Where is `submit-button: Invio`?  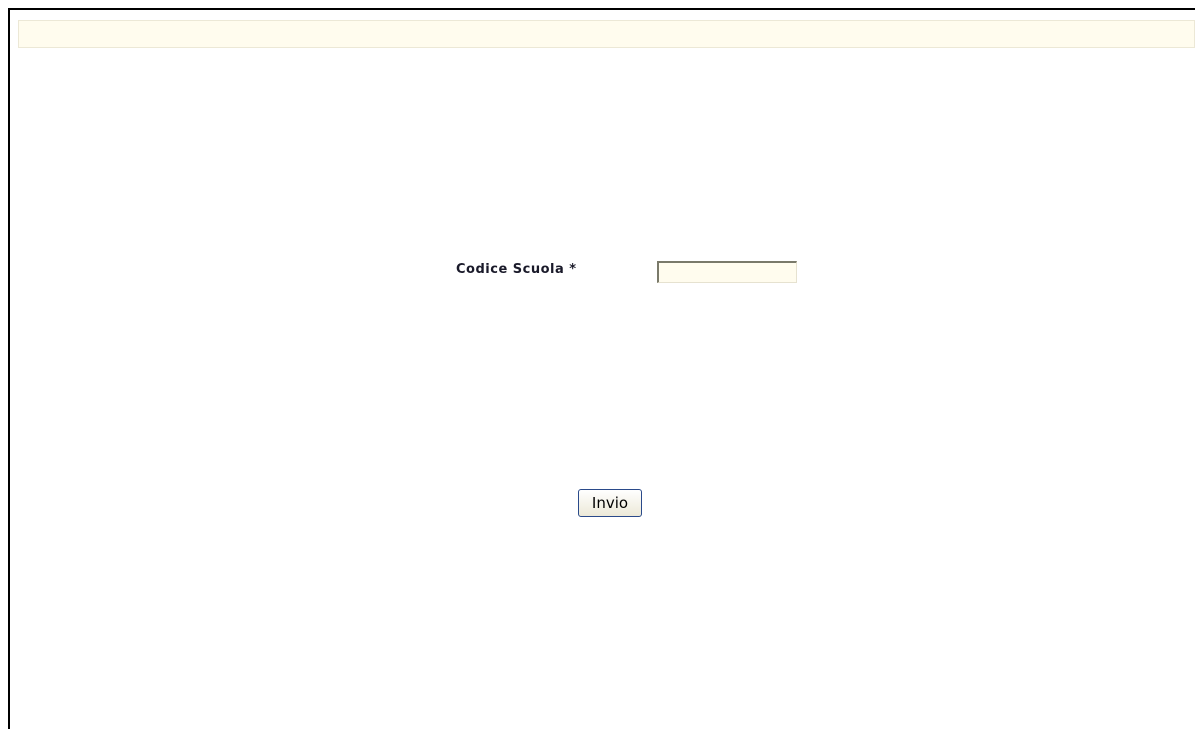 submit-button: Invio is located at coordinates (610, 503).